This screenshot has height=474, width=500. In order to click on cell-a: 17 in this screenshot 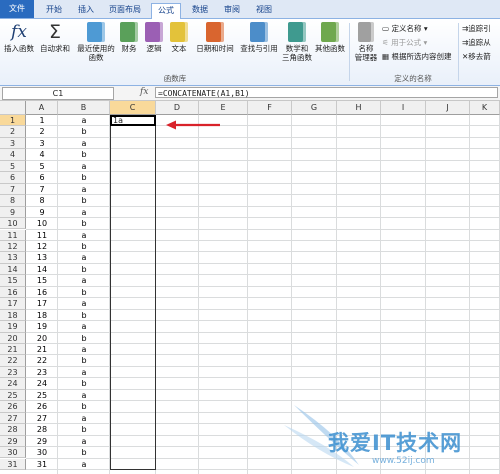, I will do `click(42, 303)`.